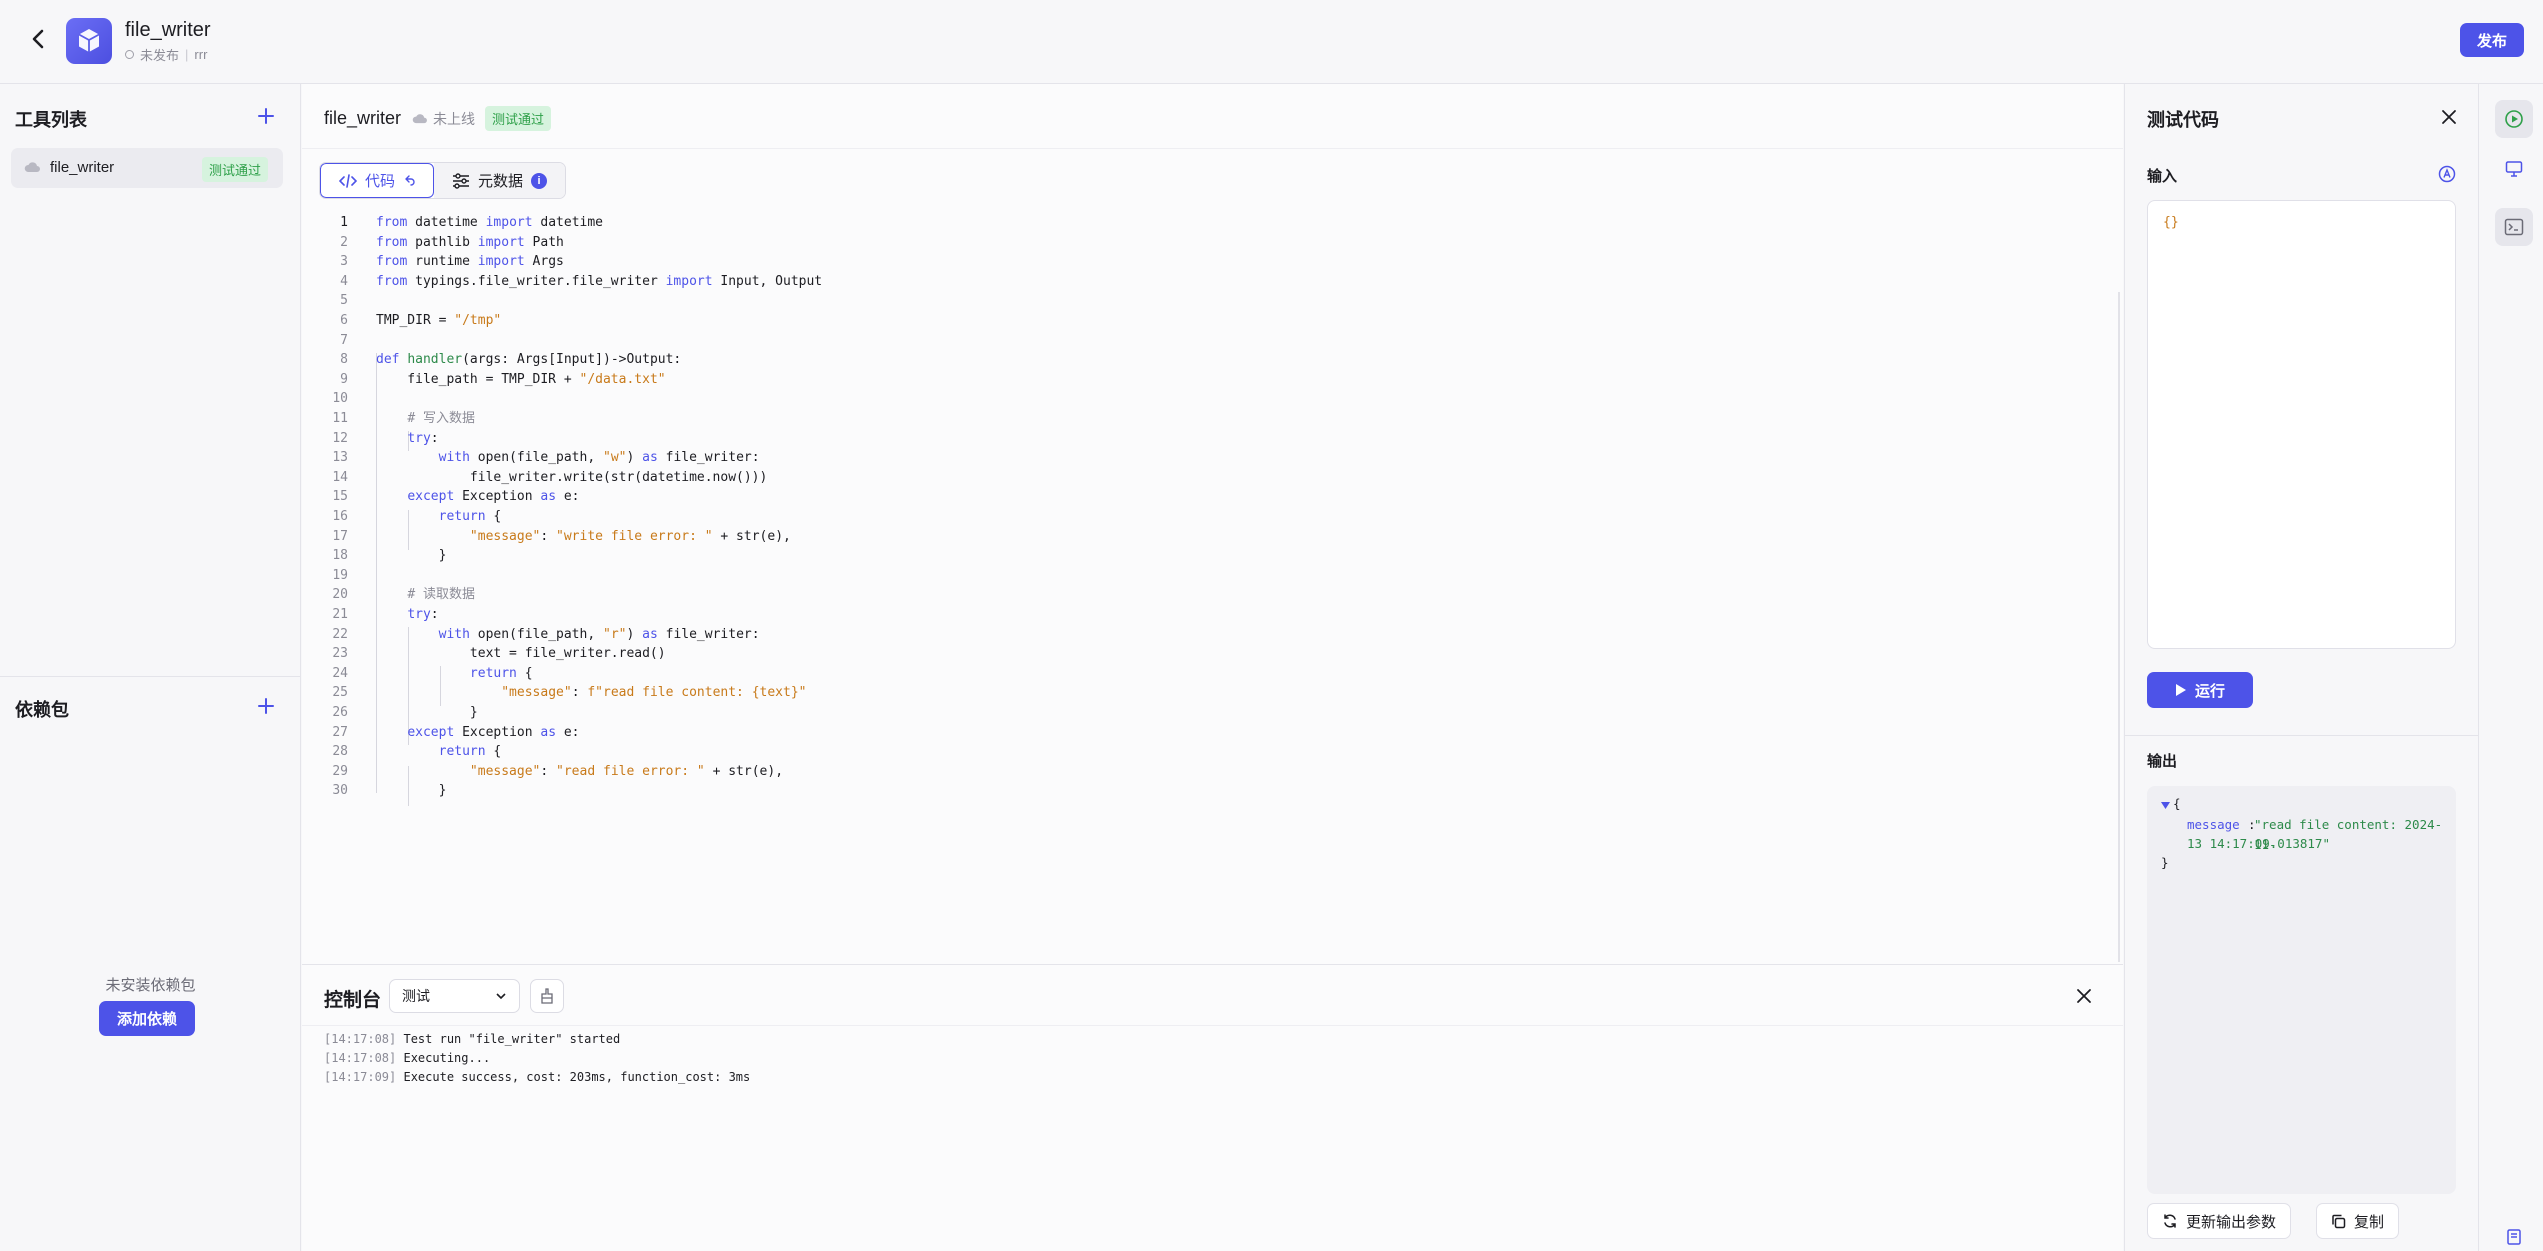 The image size is (2543, 1251). I want to click on line-number: 4, so click(344, 281).